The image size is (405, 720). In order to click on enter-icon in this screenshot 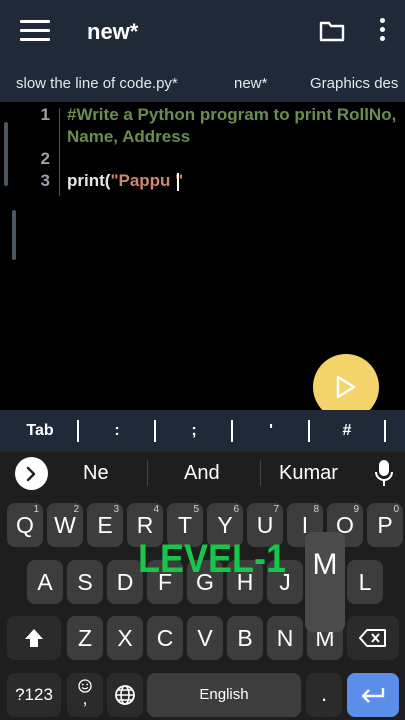, I will do `click(373, 695)`.